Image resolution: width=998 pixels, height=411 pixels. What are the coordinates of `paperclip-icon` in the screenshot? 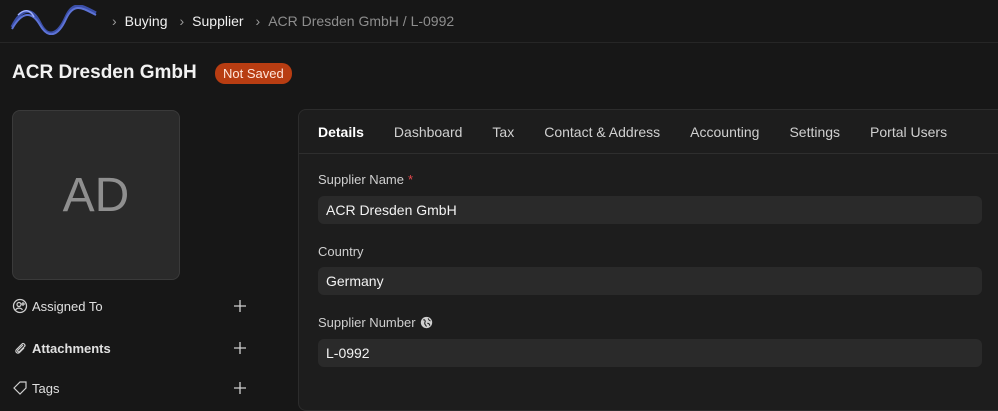 It's located at (20, 348).